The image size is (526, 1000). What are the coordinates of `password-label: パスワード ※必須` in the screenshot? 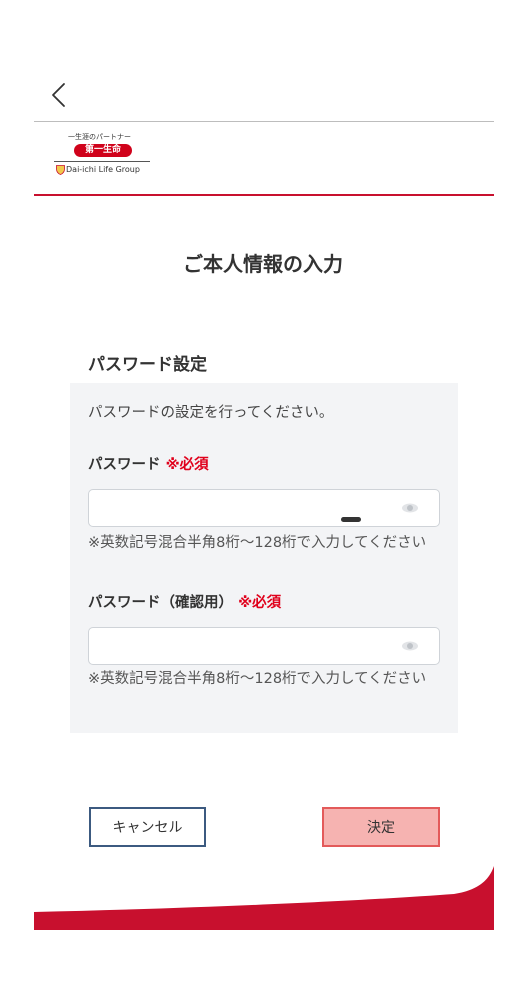 It's located at (148, 463).